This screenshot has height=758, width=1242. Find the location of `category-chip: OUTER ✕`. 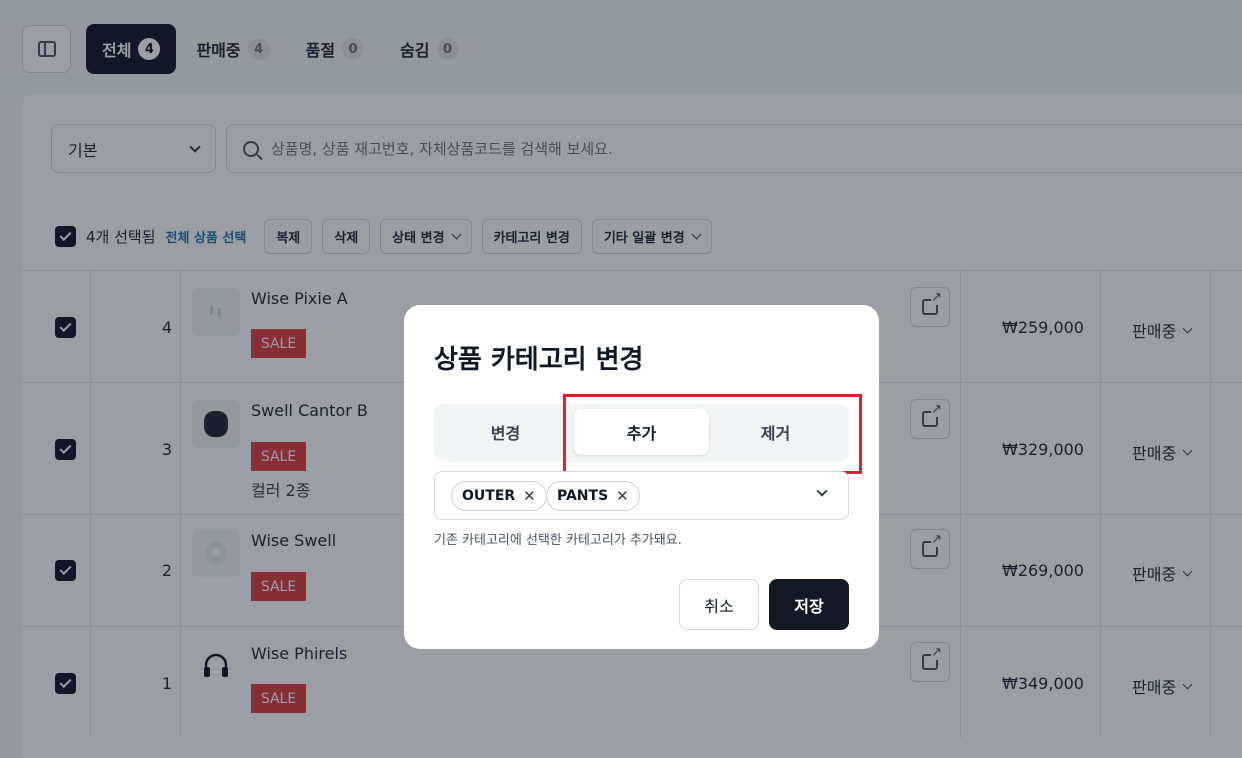

category-chip: OUTER ✕ is located at coordinates (499, 496).